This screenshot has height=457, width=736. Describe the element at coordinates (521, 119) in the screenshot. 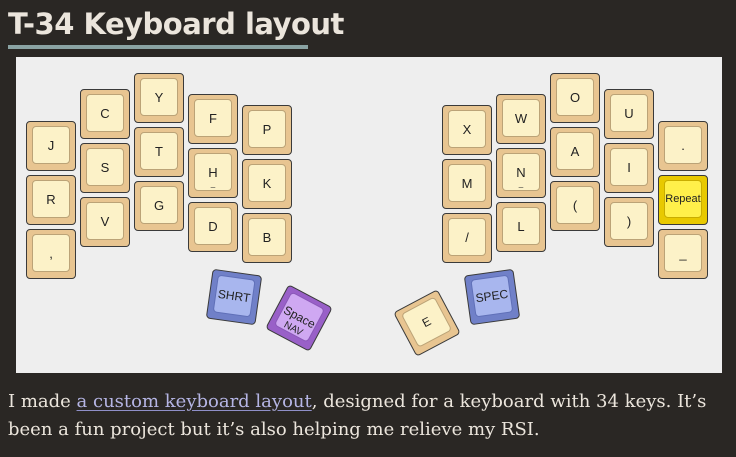

I see `key-w: W` at that location.